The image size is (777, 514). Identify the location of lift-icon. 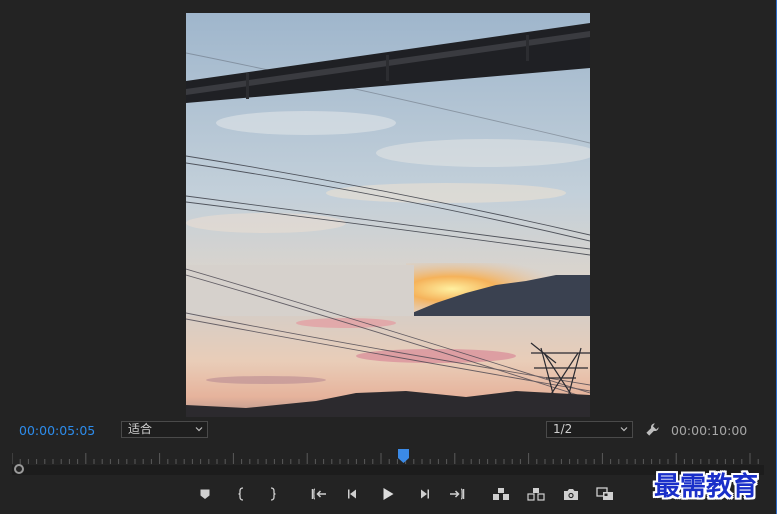
(501, 494).